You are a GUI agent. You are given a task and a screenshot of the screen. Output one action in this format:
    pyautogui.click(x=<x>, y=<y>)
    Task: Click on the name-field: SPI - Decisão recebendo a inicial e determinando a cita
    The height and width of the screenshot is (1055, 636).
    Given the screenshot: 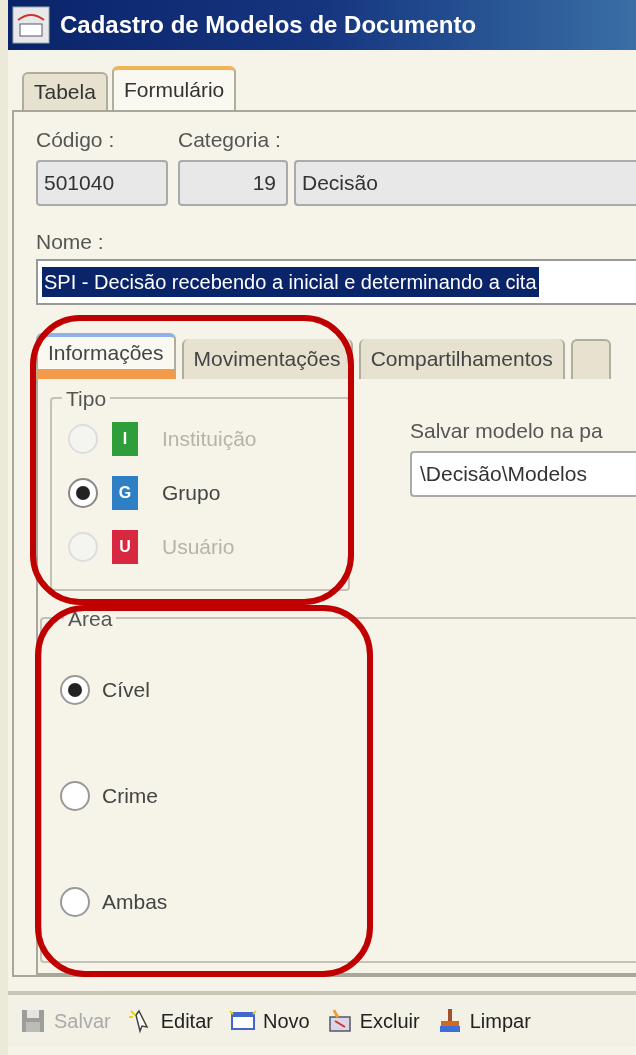 What is the action you would take?
    pyautogui.click(x=336, y=282)
    